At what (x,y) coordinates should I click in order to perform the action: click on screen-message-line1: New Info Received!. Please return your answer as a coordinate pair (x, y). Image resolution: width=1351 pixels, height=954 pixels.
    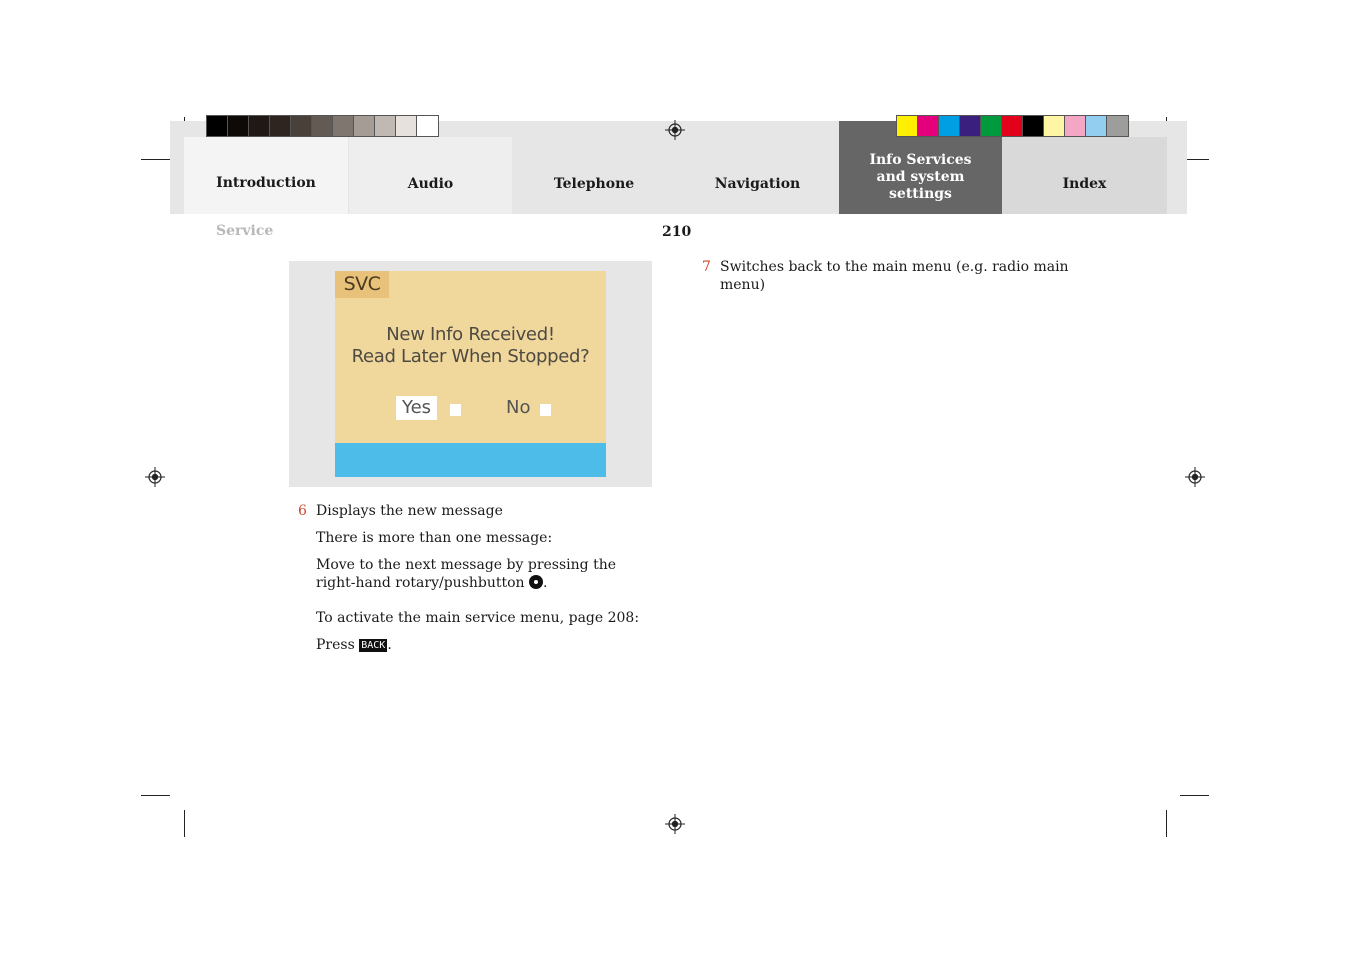
    Looking at the image, I should click on (470, 334).